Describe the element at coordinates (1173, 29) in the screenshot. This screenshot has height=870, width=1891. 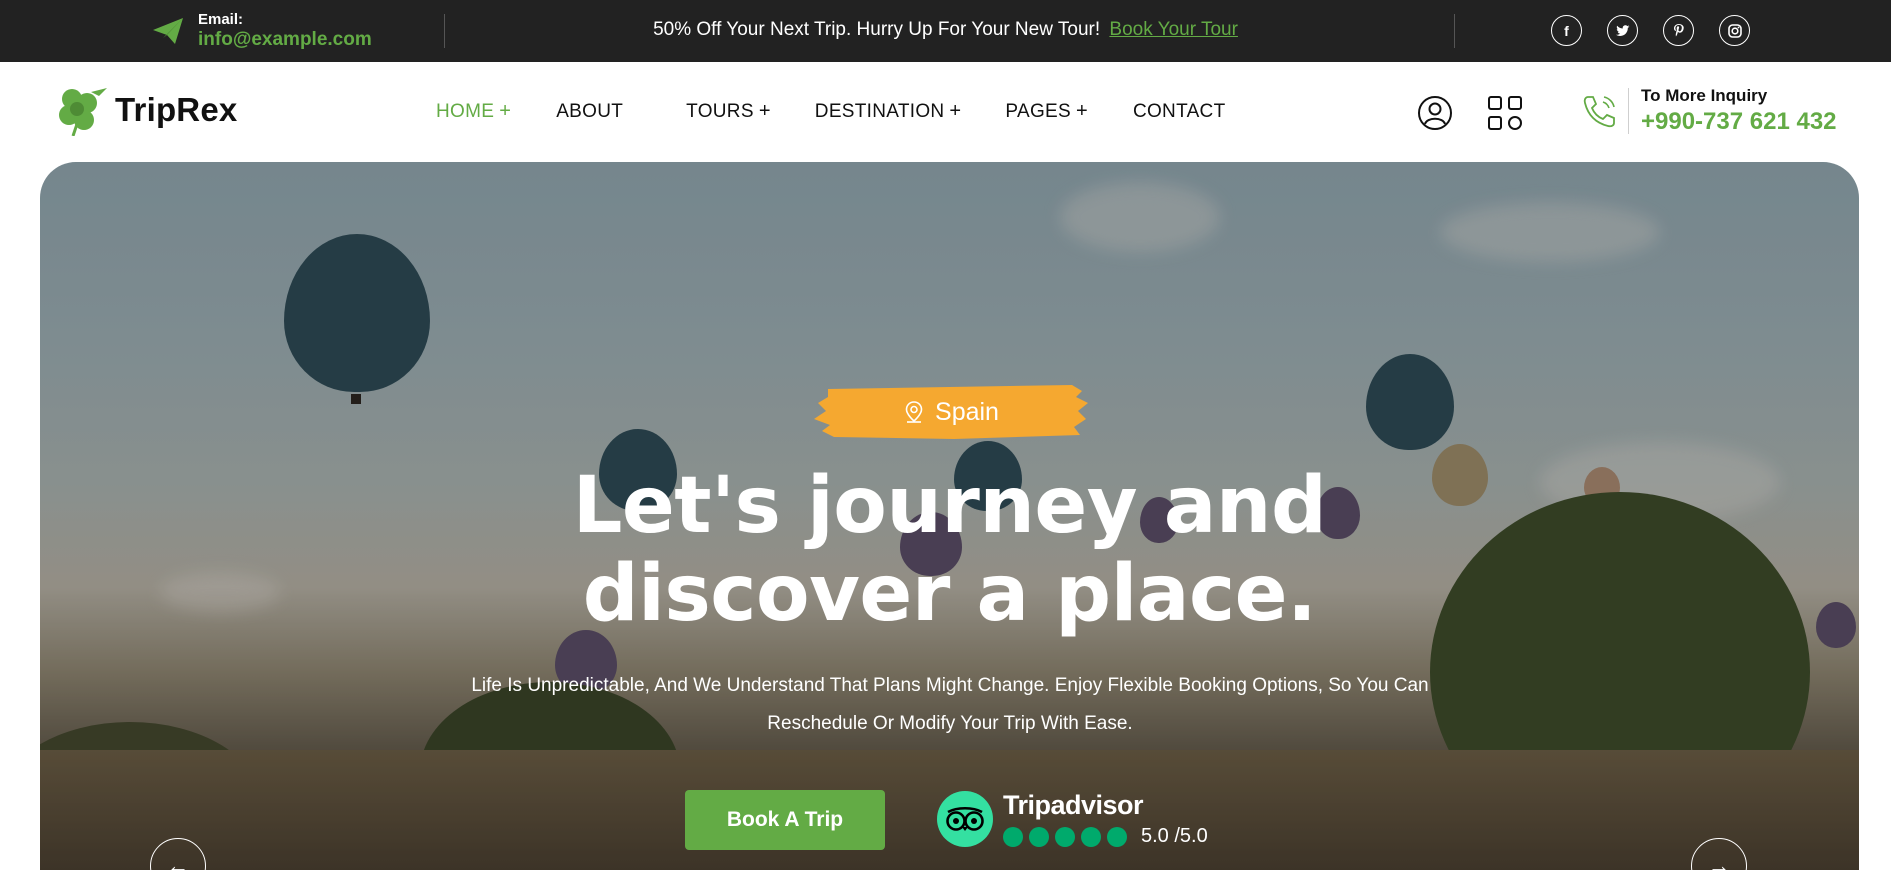
I see `book-your-tour-link: Book Your Tour` at that location.